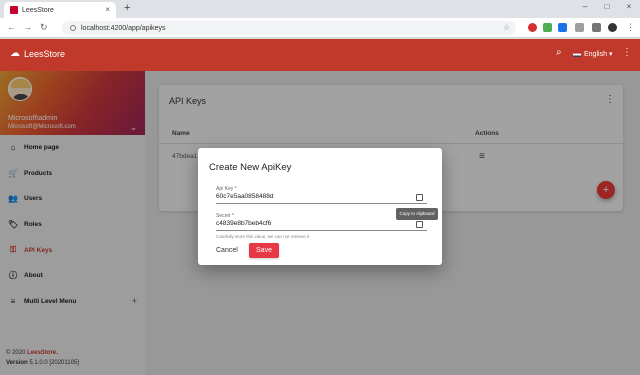 The height and width of the screenshot is (375, 640). I want to click on brand: ☁ LeesStore, so click(37, 53).